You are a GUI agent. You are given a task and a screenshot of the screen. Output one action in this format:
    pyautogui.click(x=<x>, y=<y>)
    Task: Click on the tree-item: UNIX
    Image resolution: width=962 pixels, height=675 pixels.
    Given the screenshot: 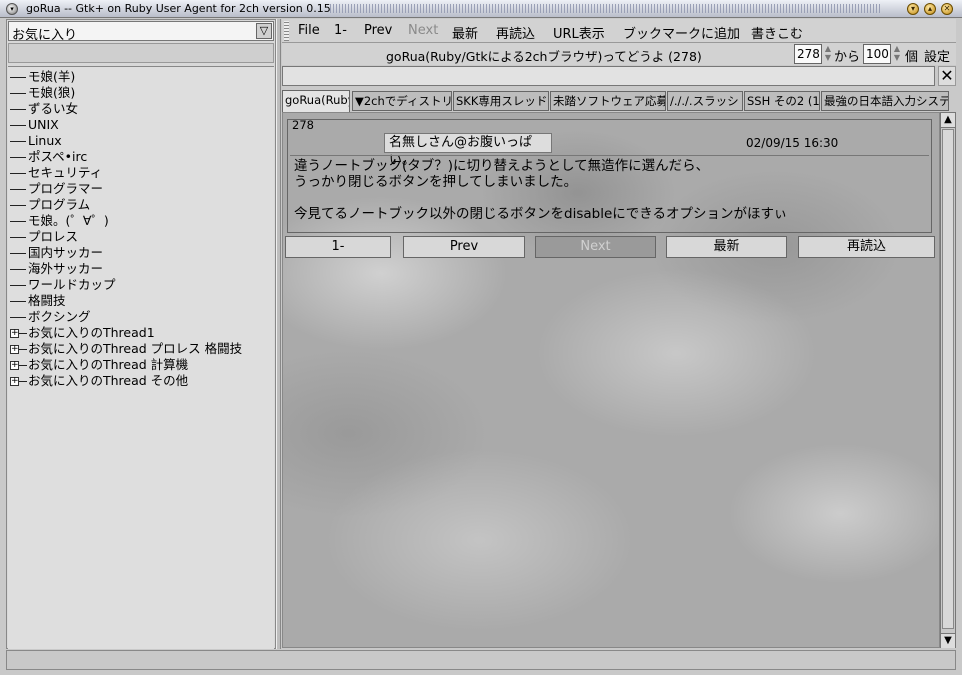 What is the action you would take?
    pyautogui.click(x=34, y=125)
    